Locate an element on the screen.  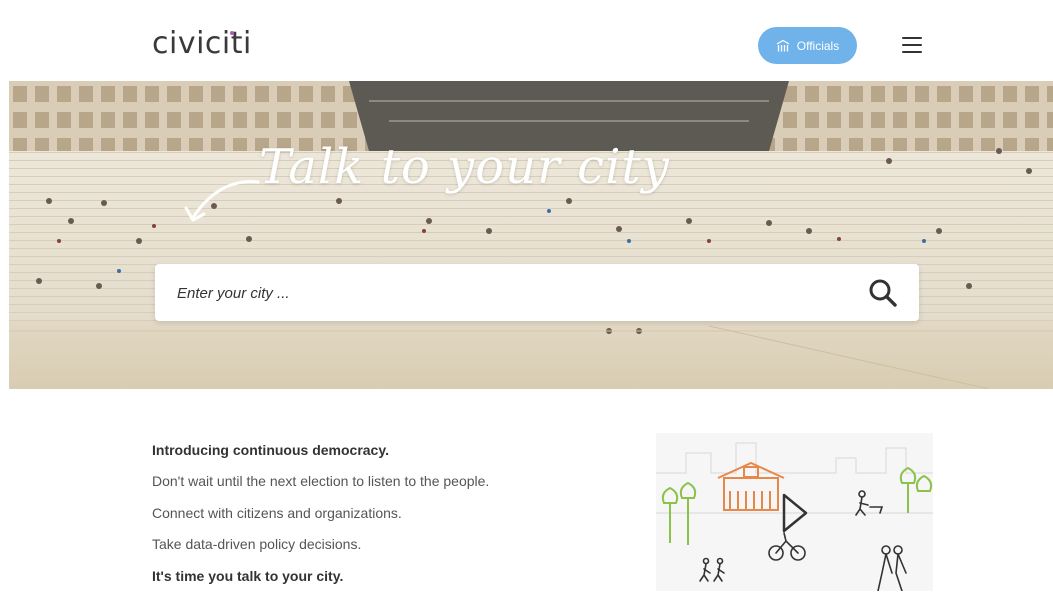
officials-button: Officials is located at coordinates (807, 45).